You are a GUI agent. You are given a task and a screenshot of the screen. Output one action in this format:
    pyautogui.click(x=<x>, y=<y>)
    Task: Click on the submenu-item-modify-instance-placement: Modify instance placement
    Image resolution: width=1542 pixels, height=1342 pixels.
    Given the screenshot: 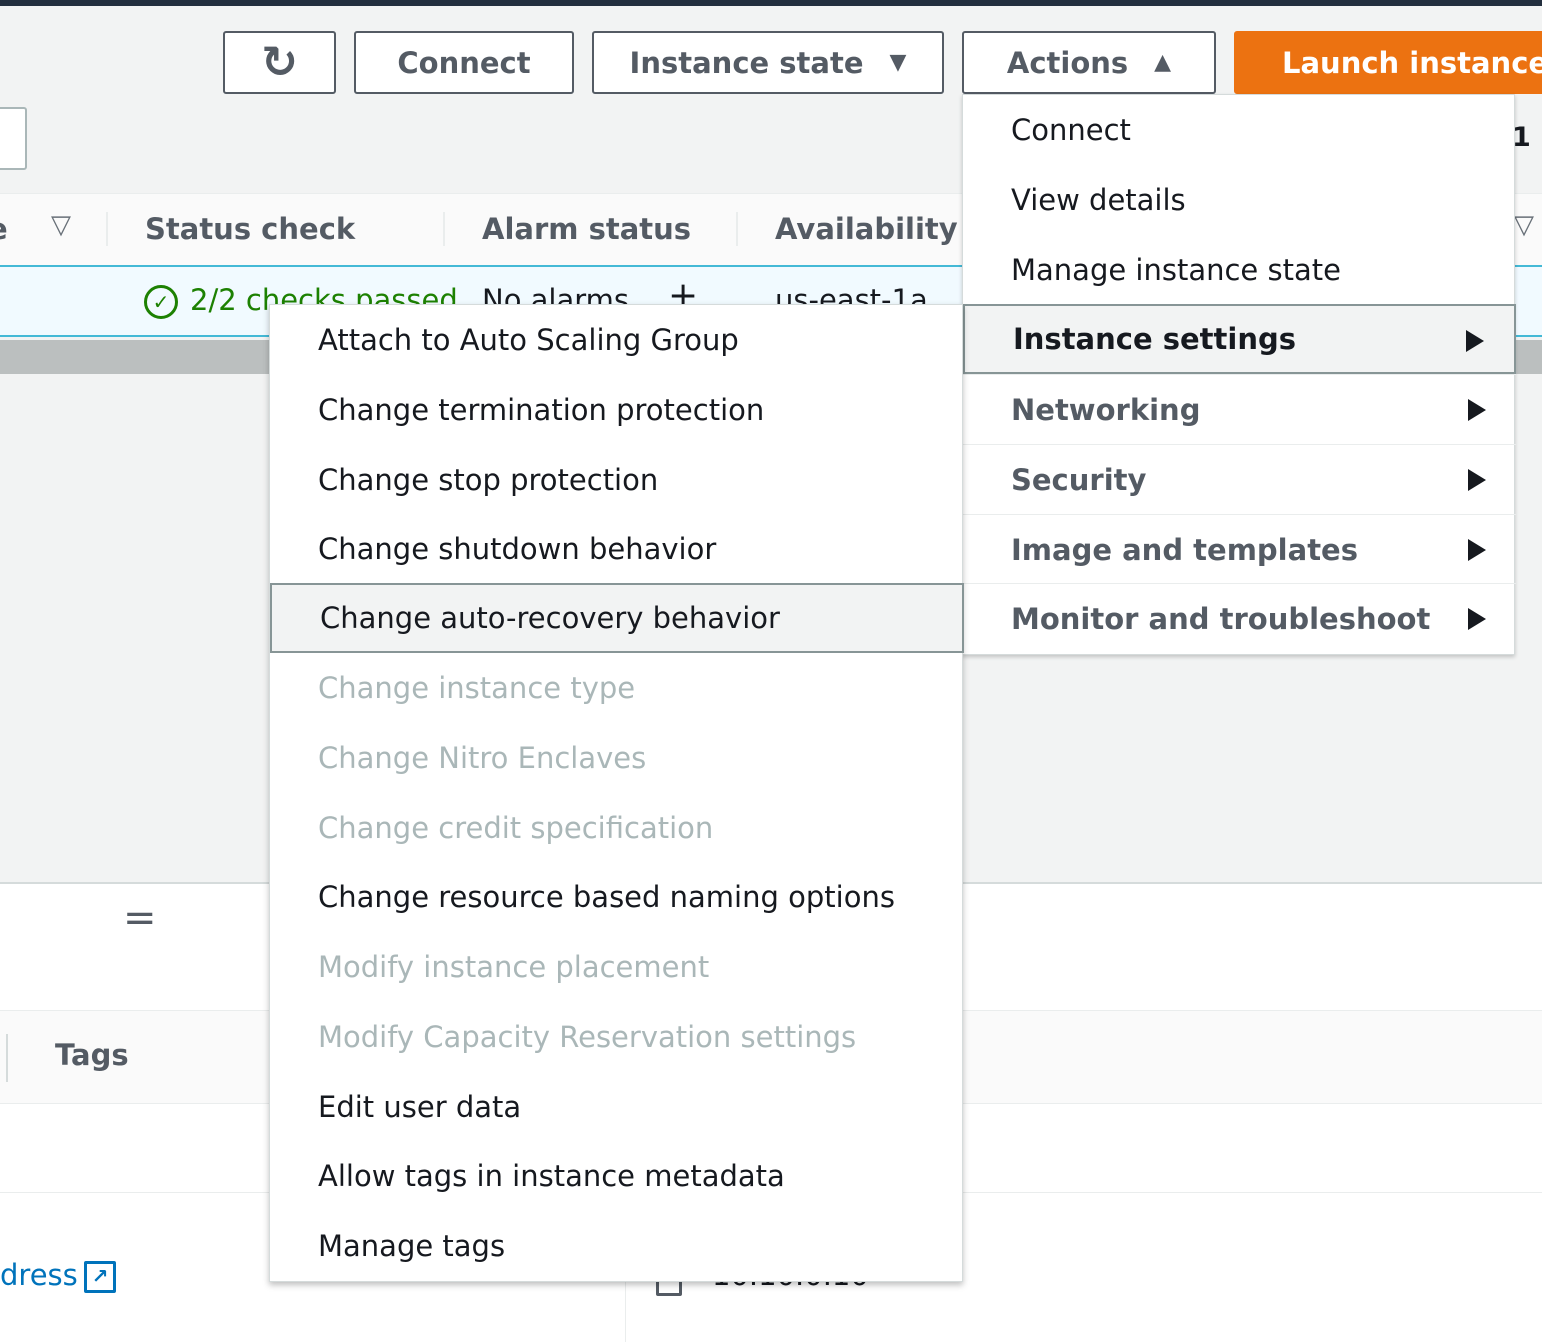 What is the action you would take?
    pyautogui.click(x=617, y=967)
    